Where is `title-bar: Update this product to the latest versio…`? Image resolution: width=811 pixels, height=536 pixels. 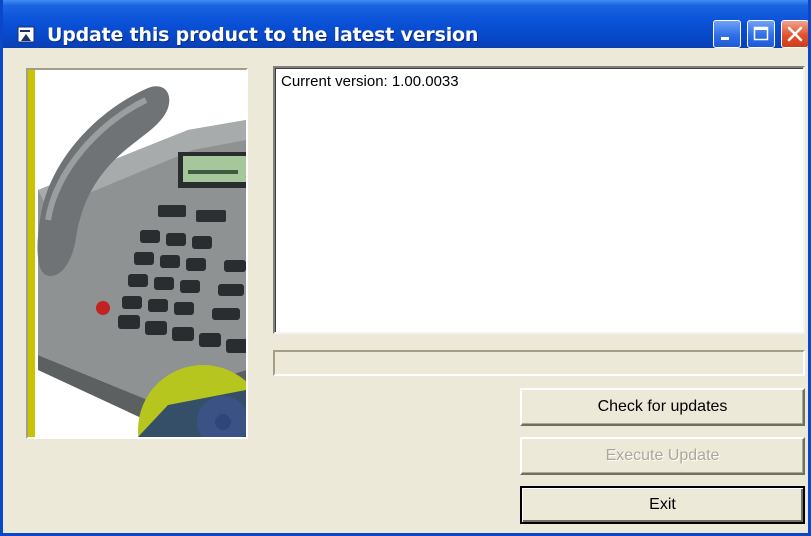
title-bar: Update this product to the latest versio… is located at coordinates (405, 24).